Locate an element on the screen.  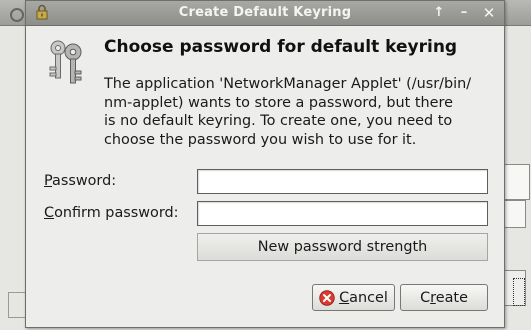
cancel-label-rest: ancel is located at coordinates (368, 297).